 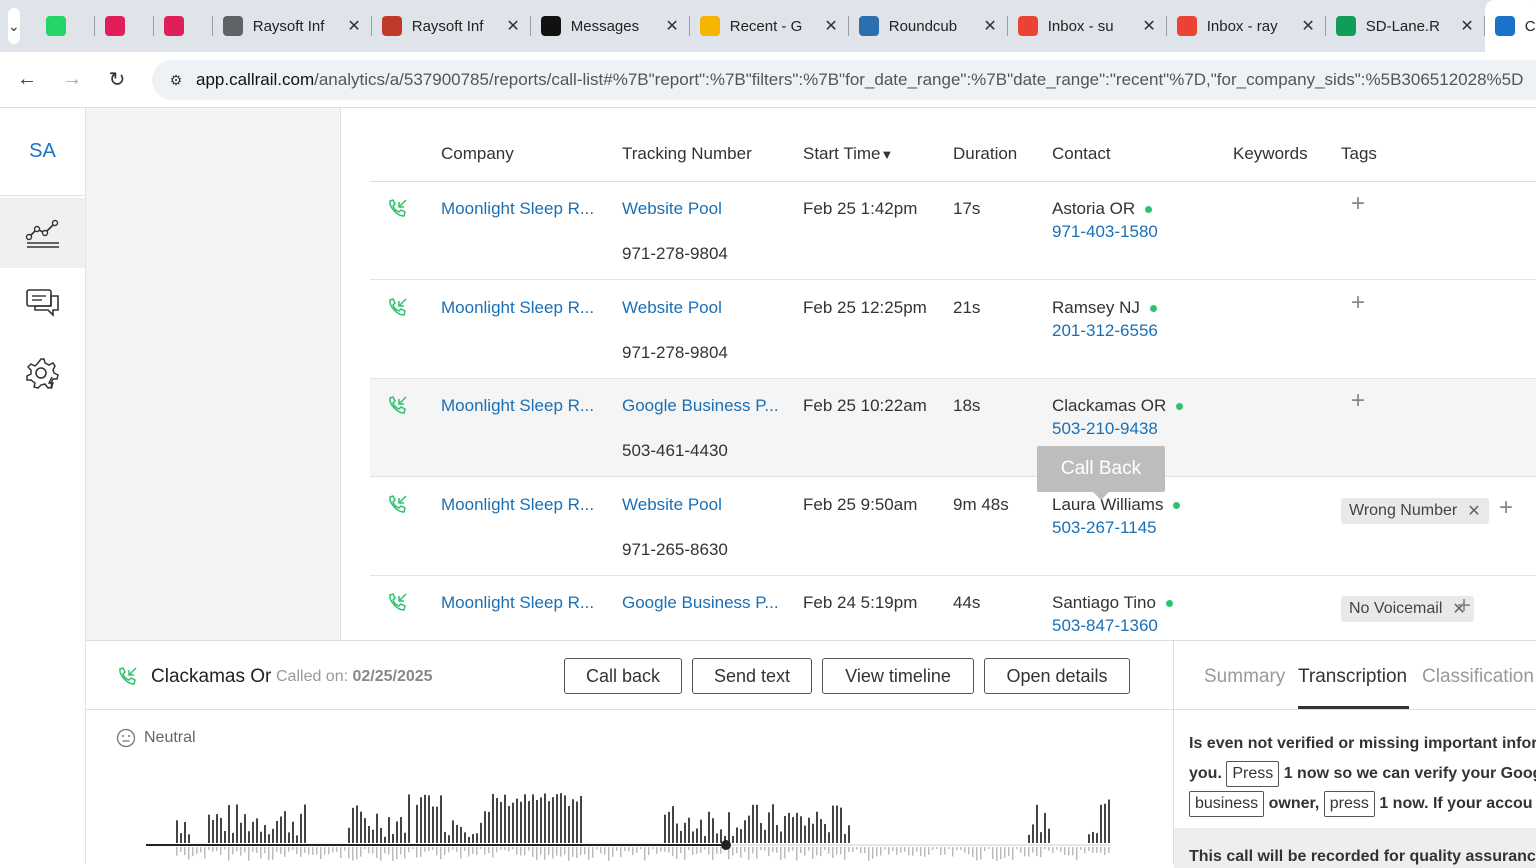 What do you see at coordinates (1473, 511) in the screenshot?
I see `remove-tag-icon: ✕` at bounding box center [1473, 511].